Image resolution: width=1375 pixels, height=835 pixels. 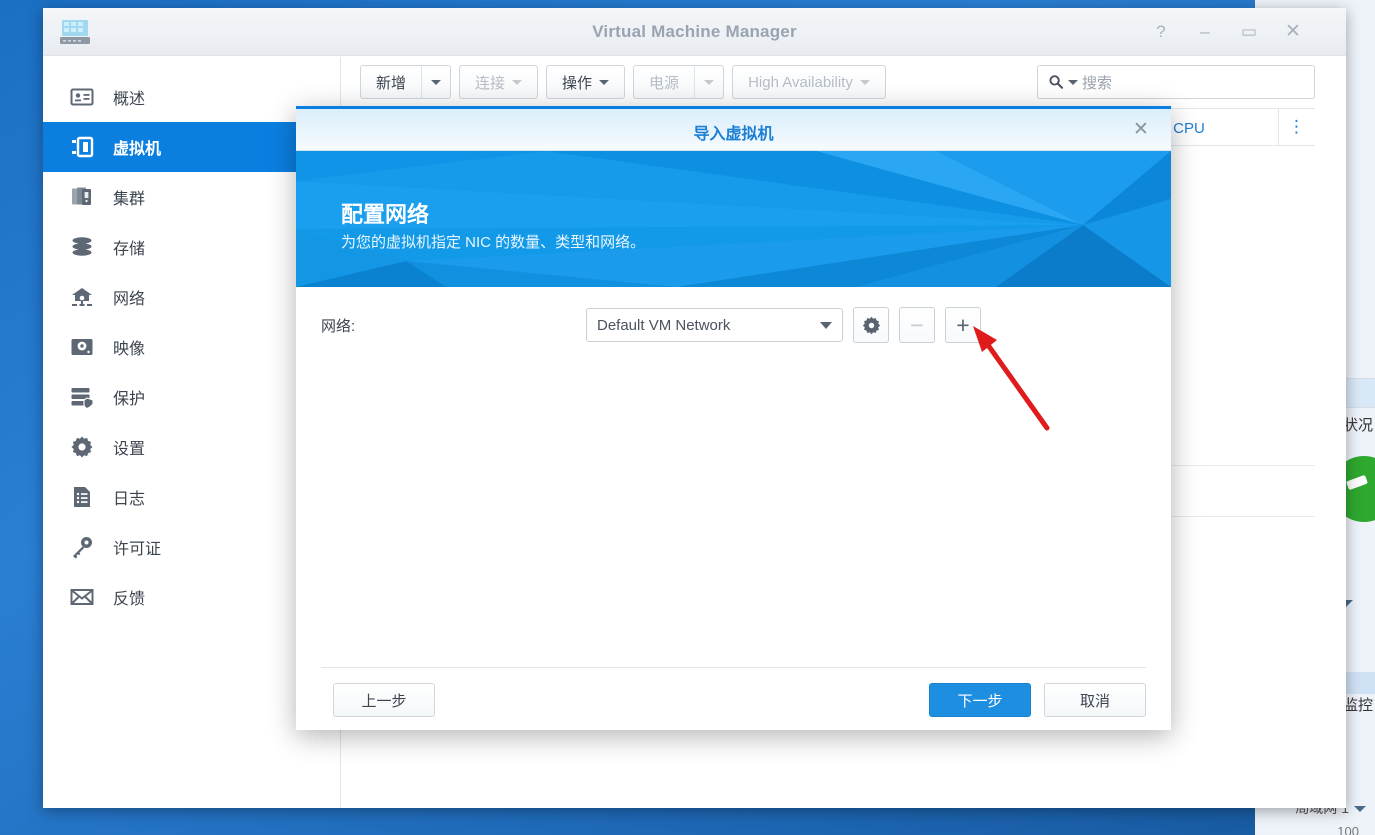 I want to click on image-disc-icon, so click(x=82, y=347).